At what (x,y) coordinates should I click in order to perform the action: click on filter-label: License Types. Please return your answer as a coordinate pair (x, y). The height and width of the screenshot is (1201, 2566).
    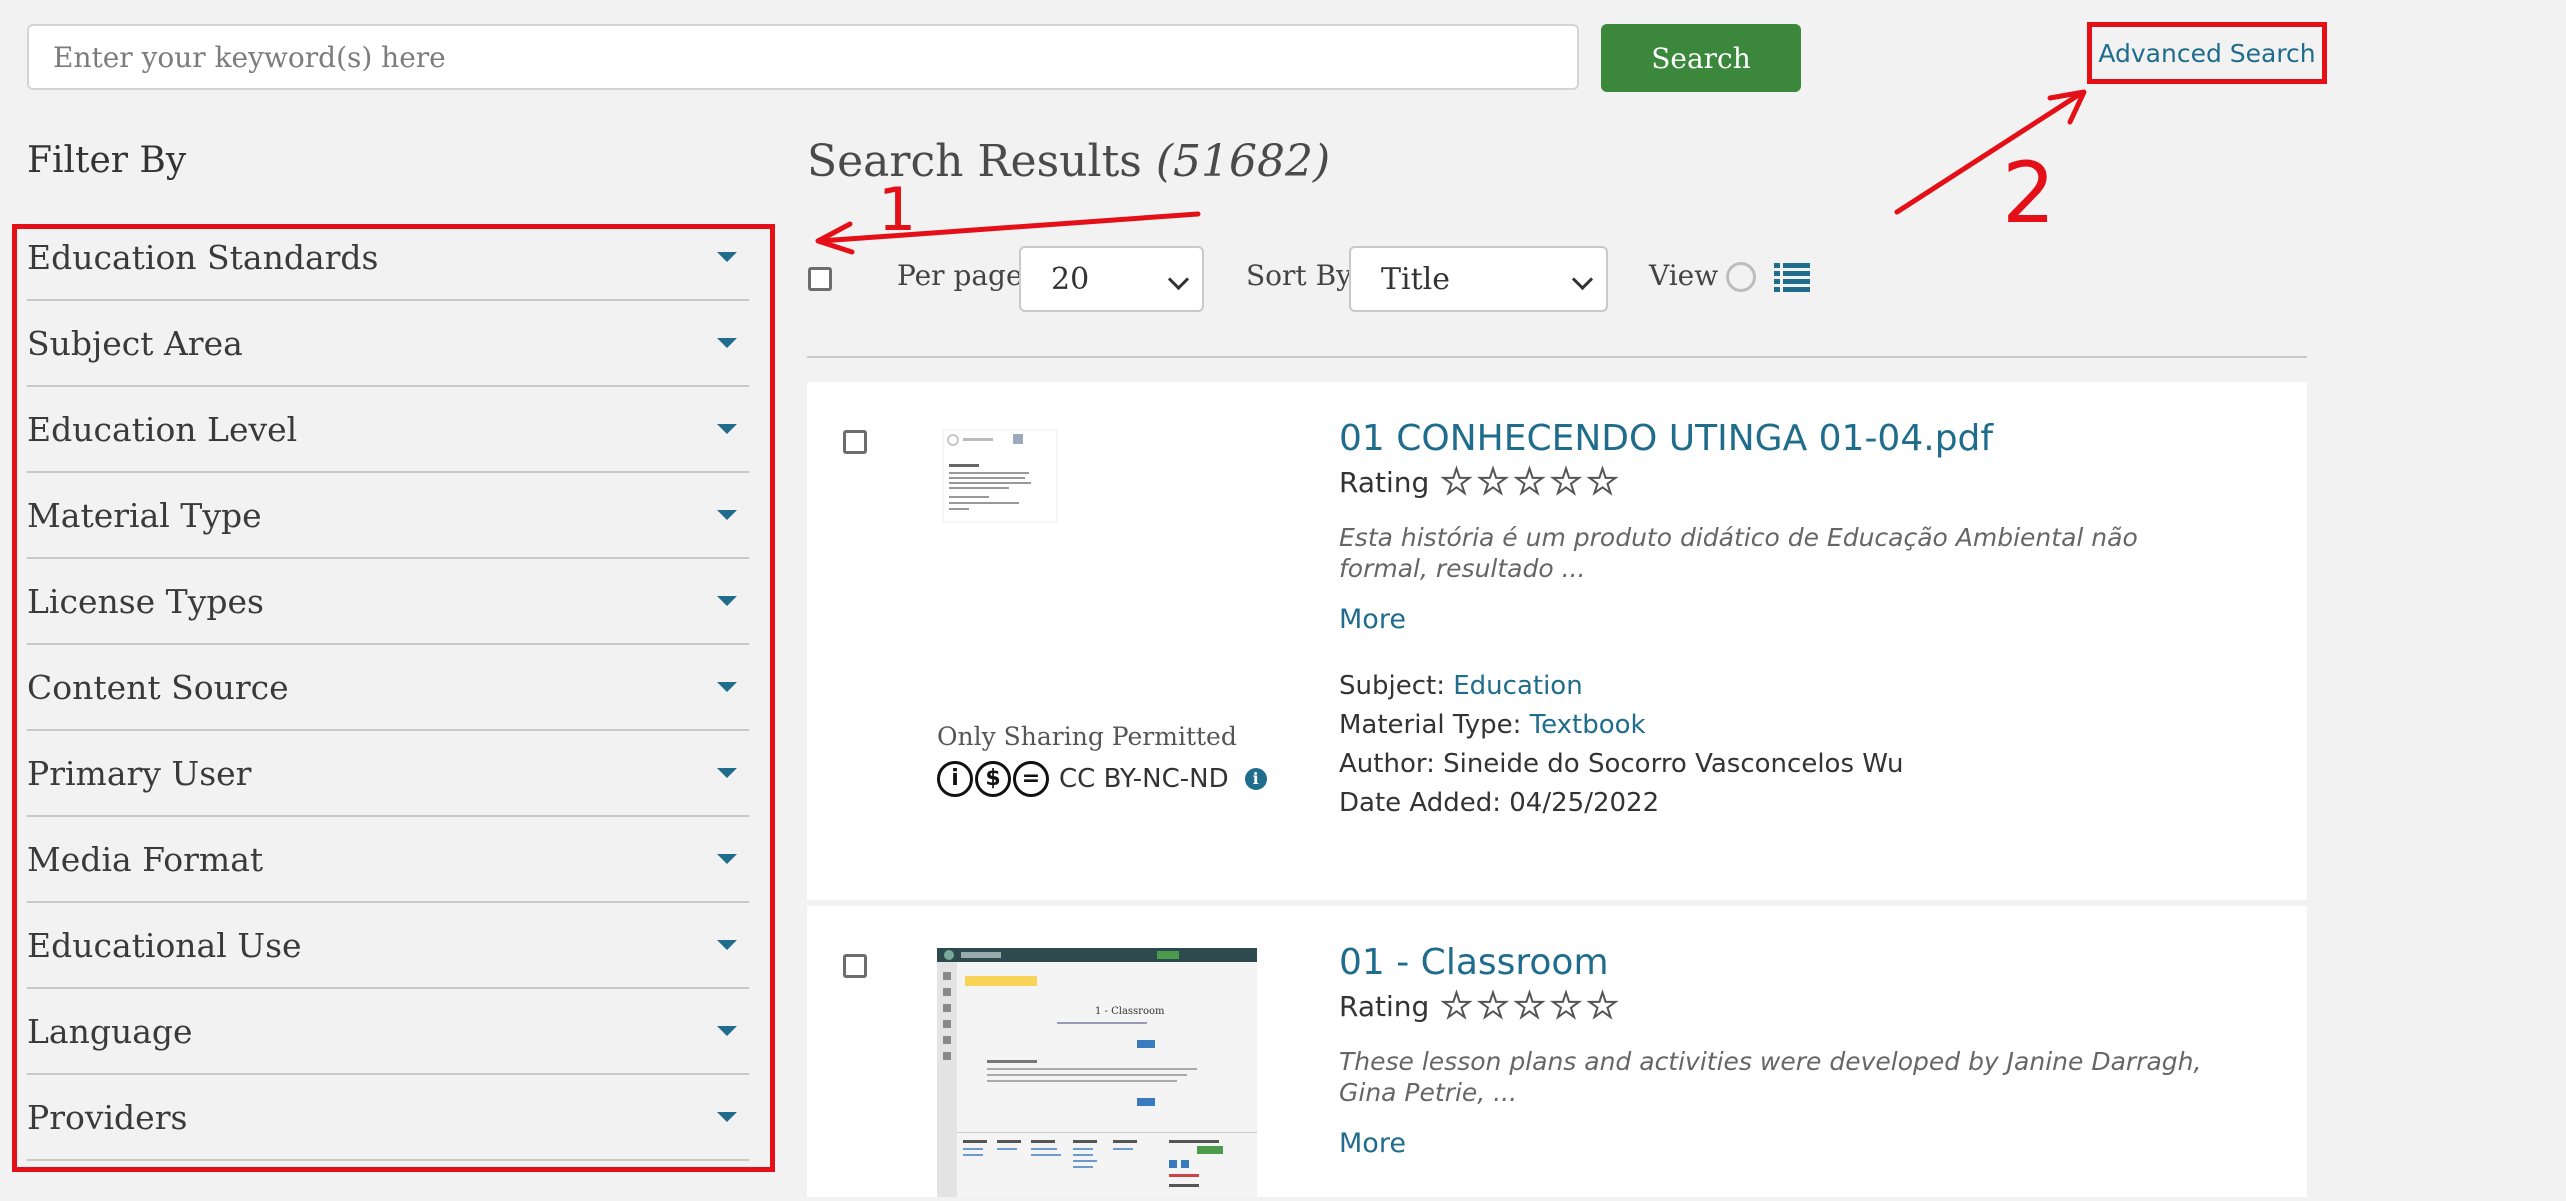
    Looking at the image, I should click on (145, 601).